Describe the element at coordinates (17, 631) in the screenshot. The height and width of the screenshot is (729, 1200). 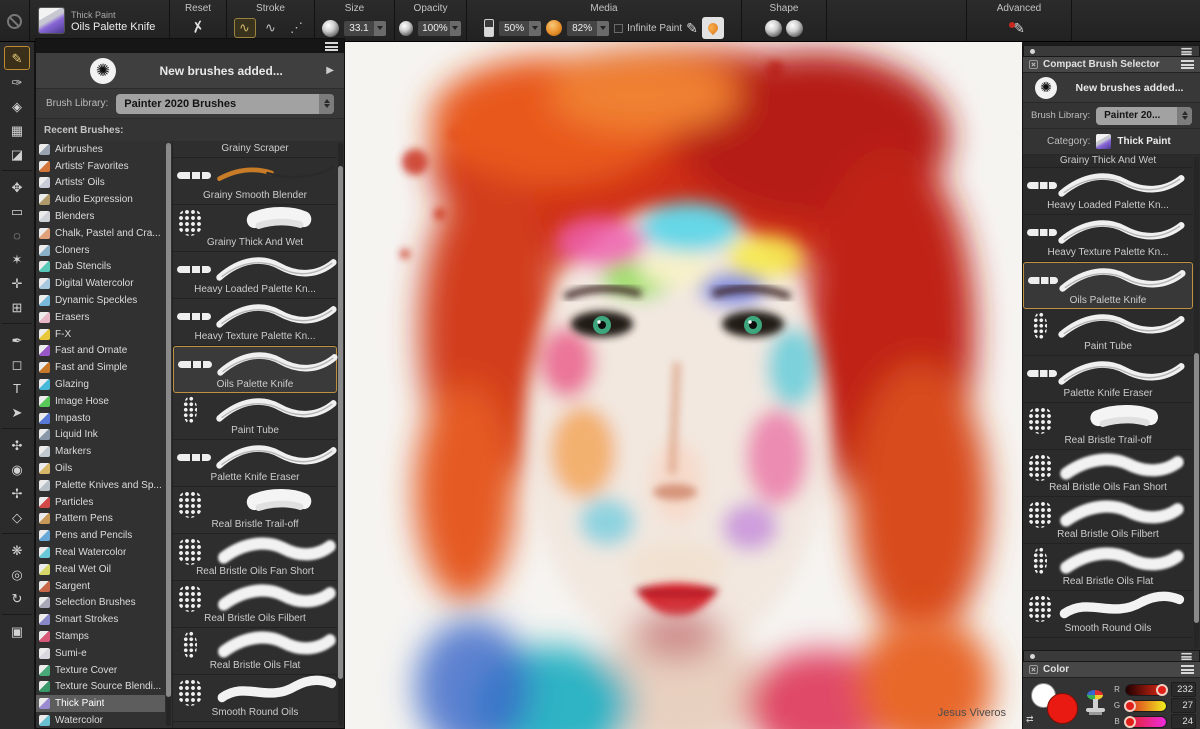
I see `layout-tool: ▣` at that location.